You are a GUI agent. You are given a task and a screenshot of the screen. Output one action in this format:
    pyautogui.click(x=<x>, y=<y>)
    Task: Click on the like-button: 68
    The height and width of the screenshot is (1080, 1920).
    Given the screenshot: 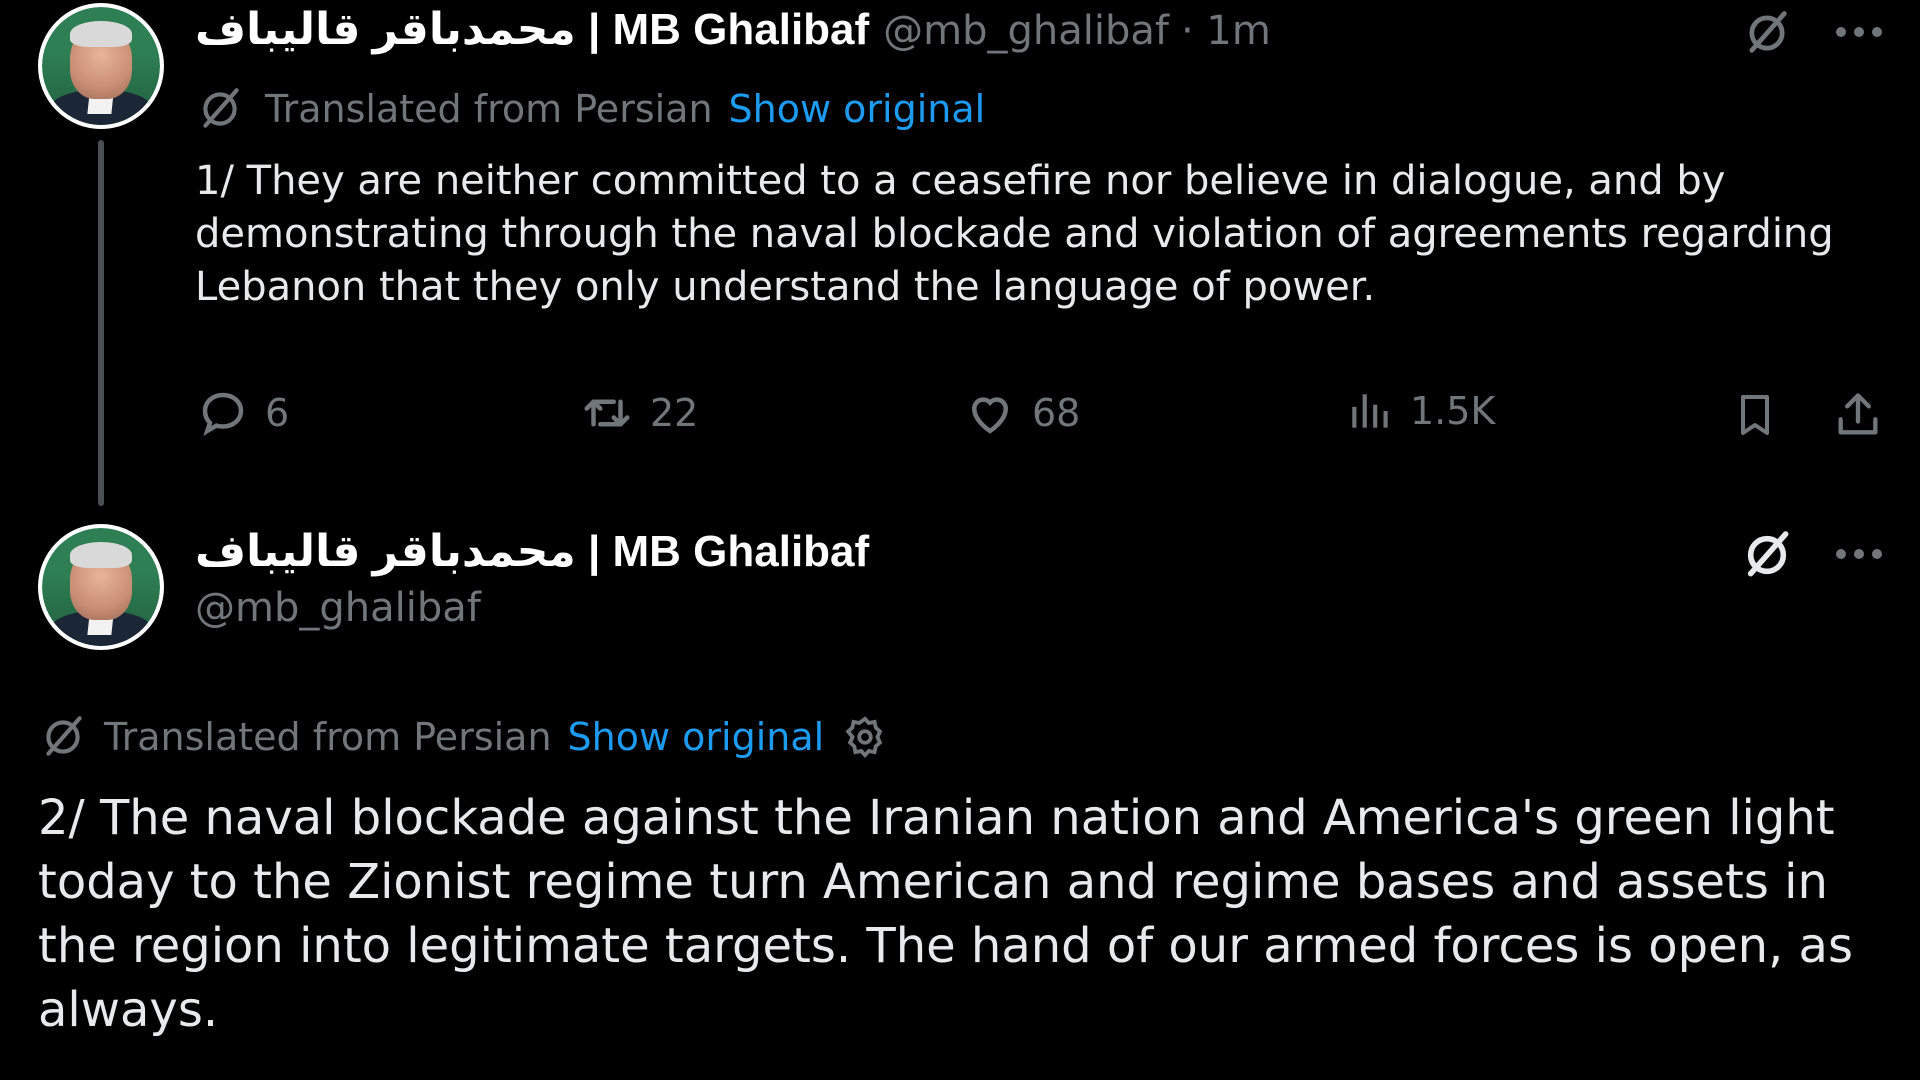 What is the action you would take?
    pyautogui.click(x=1021, y=413)
    